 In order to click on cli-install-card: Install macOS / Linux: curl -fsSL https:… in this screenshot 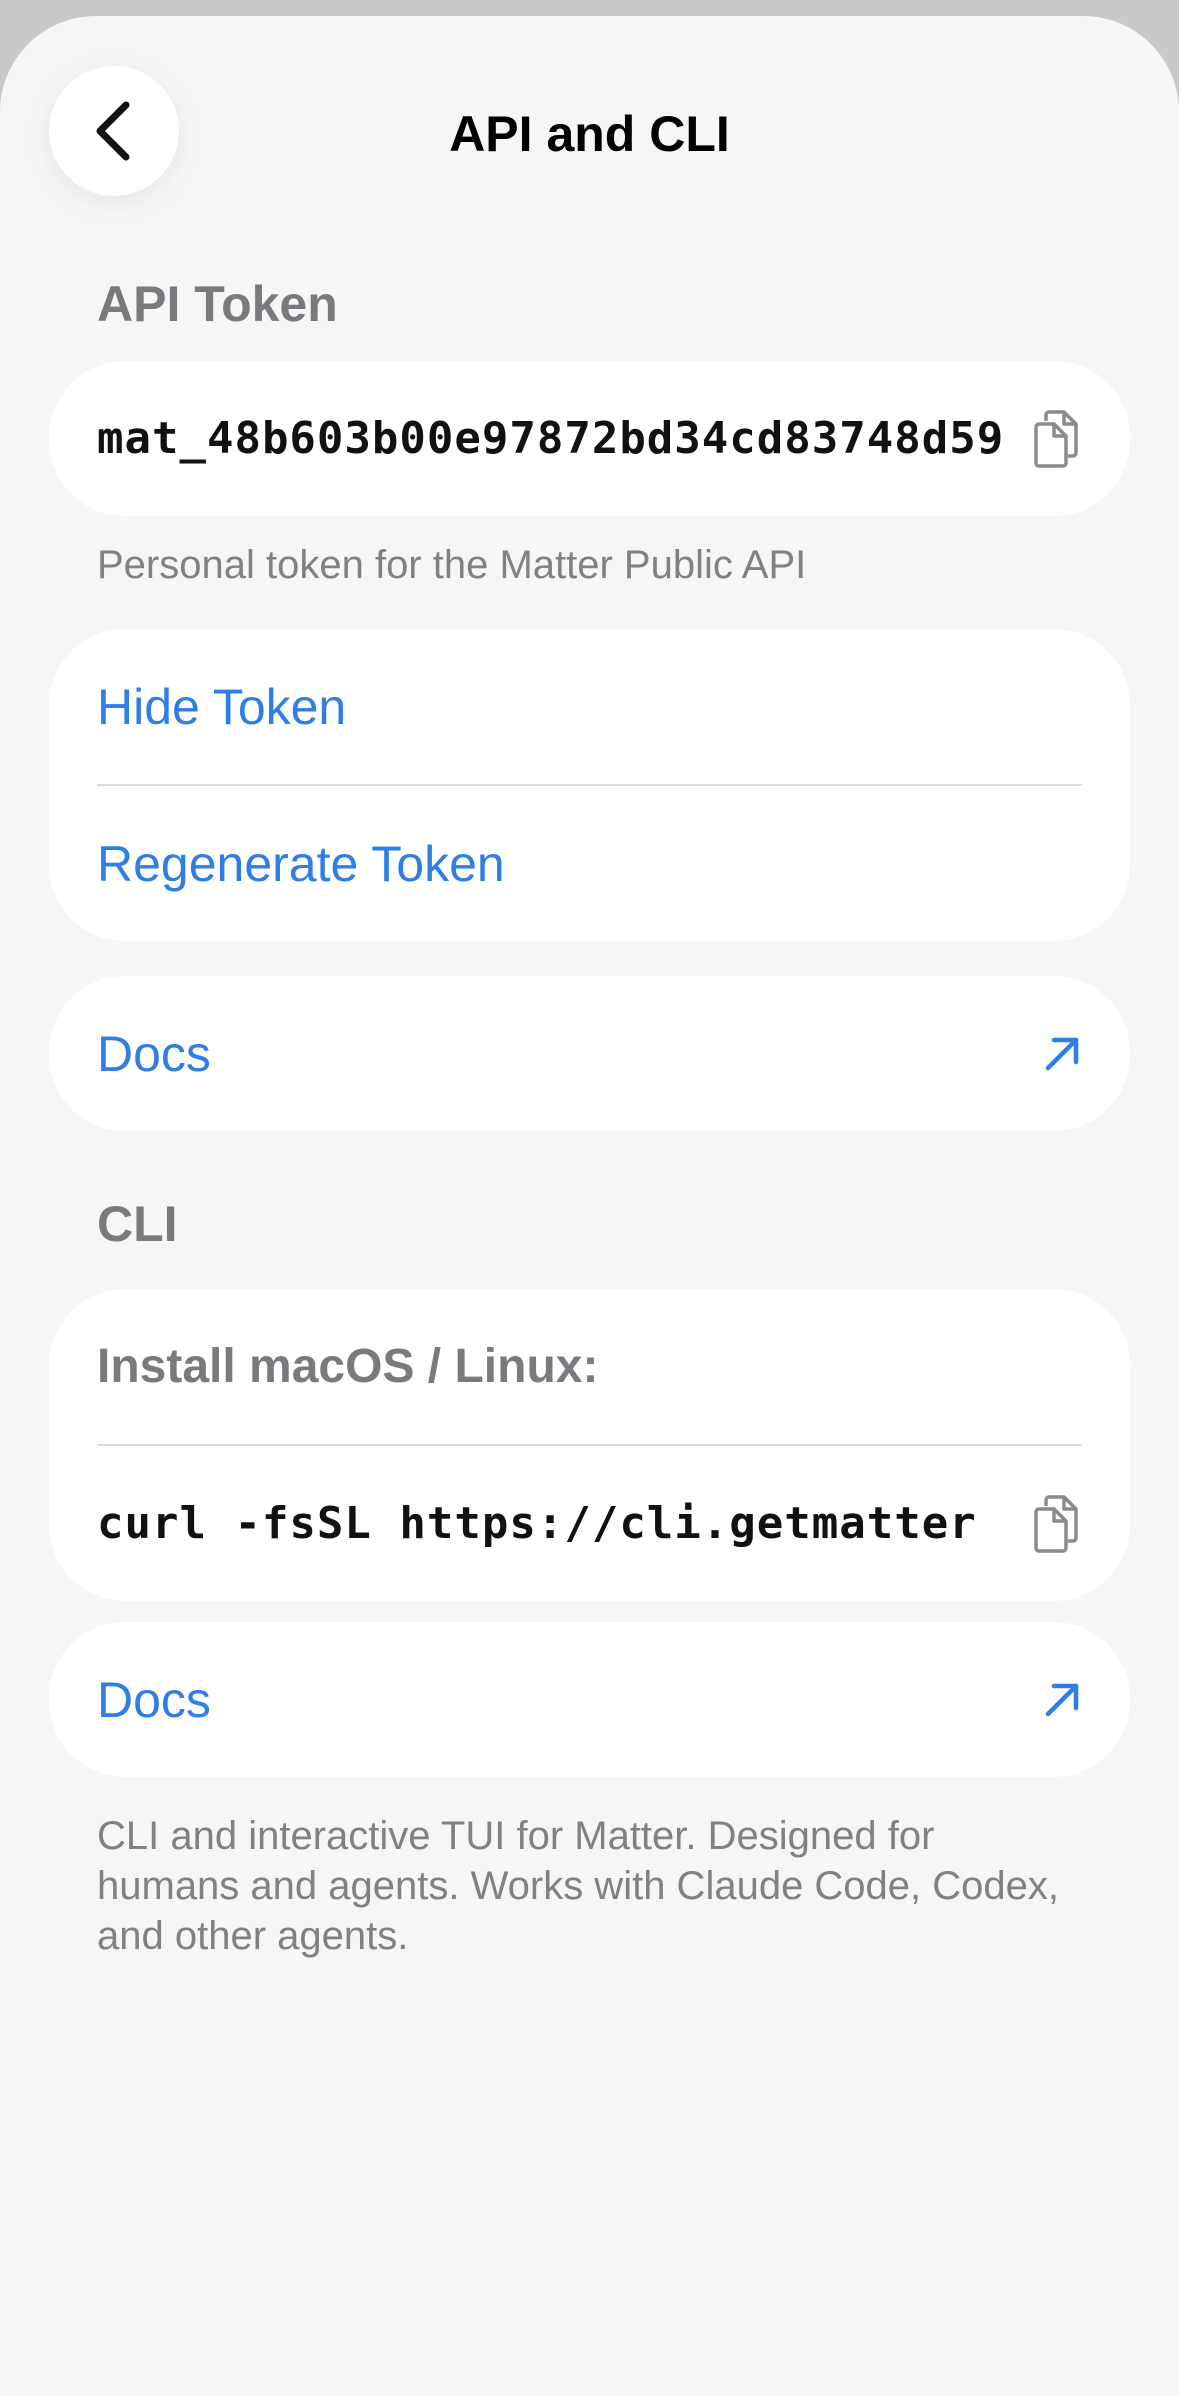, I will do `click(589, 1445)`.